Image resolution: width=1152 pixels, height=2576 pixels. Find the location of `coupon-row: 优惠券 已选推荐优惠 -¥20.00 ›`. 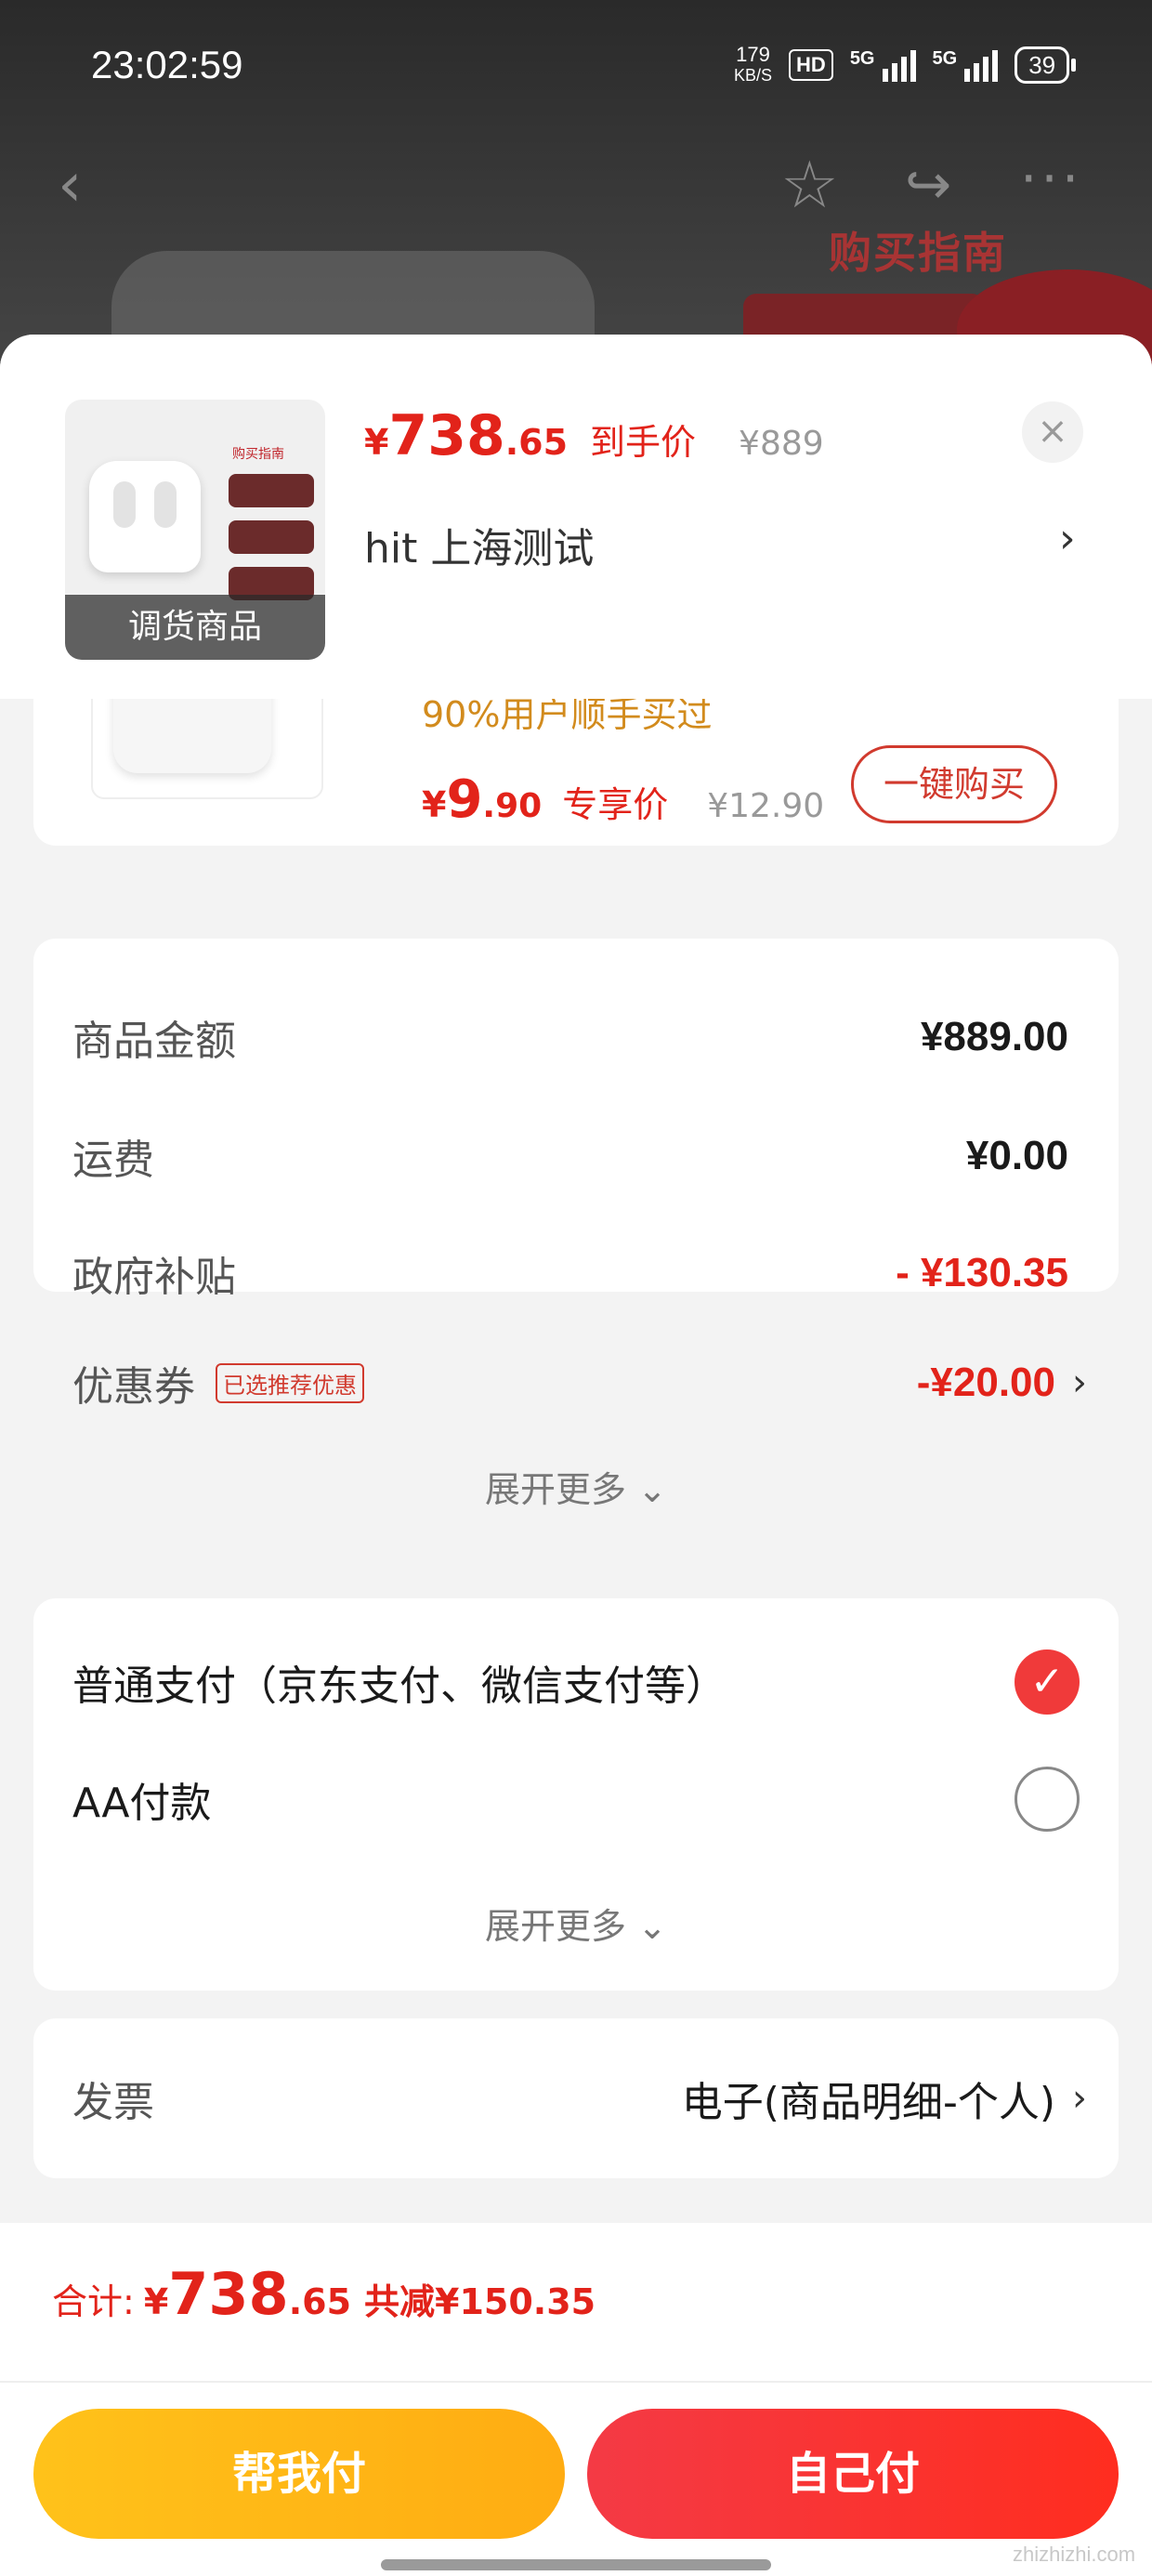

coupon-row: 优惠券 已选推荐优惠 -¥20.00 › is located at coordinates (579, 1383).